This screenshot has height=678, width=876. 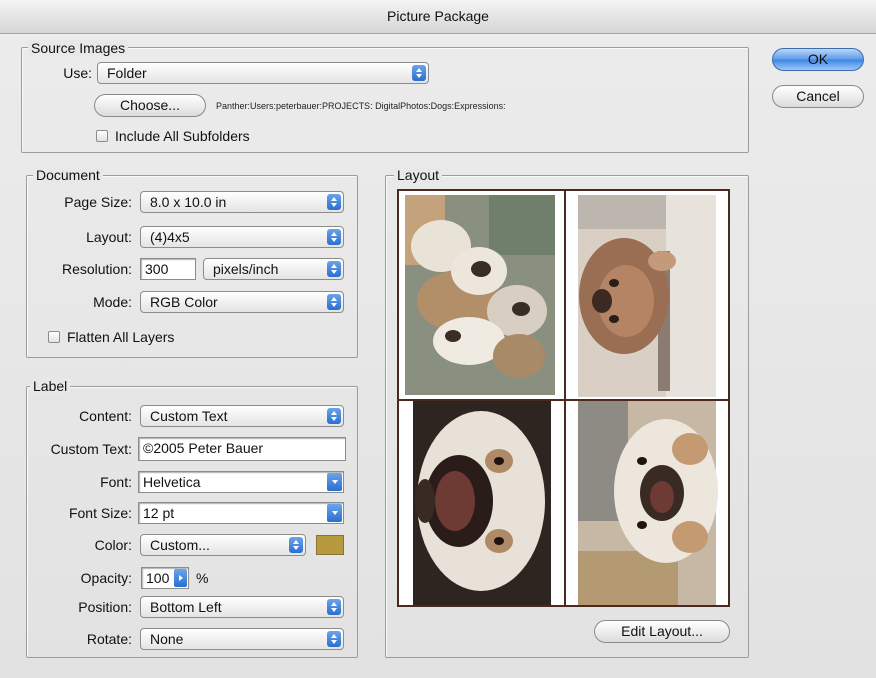 What do you see at coordinates (242, 639) in the screenshot?
I see `rotate-popup: None` at bounding box center [242, 639].